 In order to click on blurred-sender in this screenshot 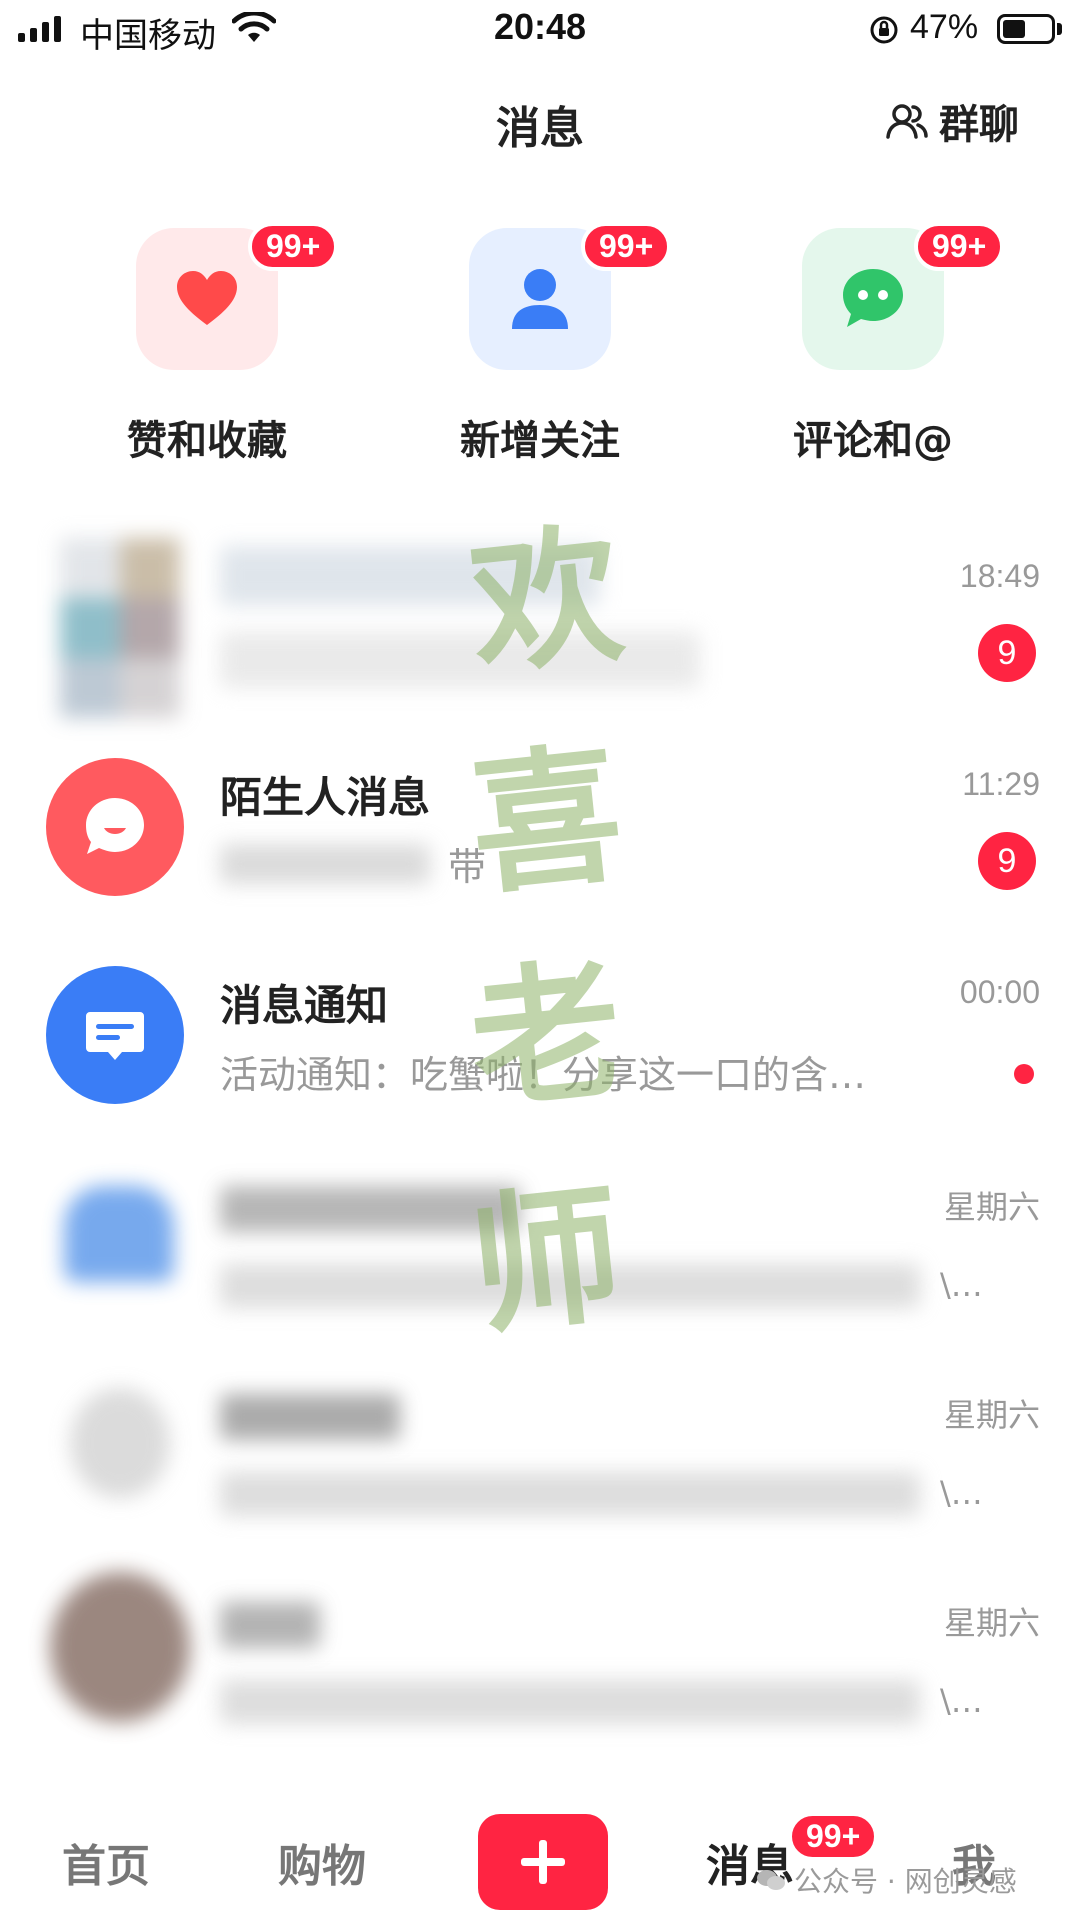, I will do `click(325, 864)`.